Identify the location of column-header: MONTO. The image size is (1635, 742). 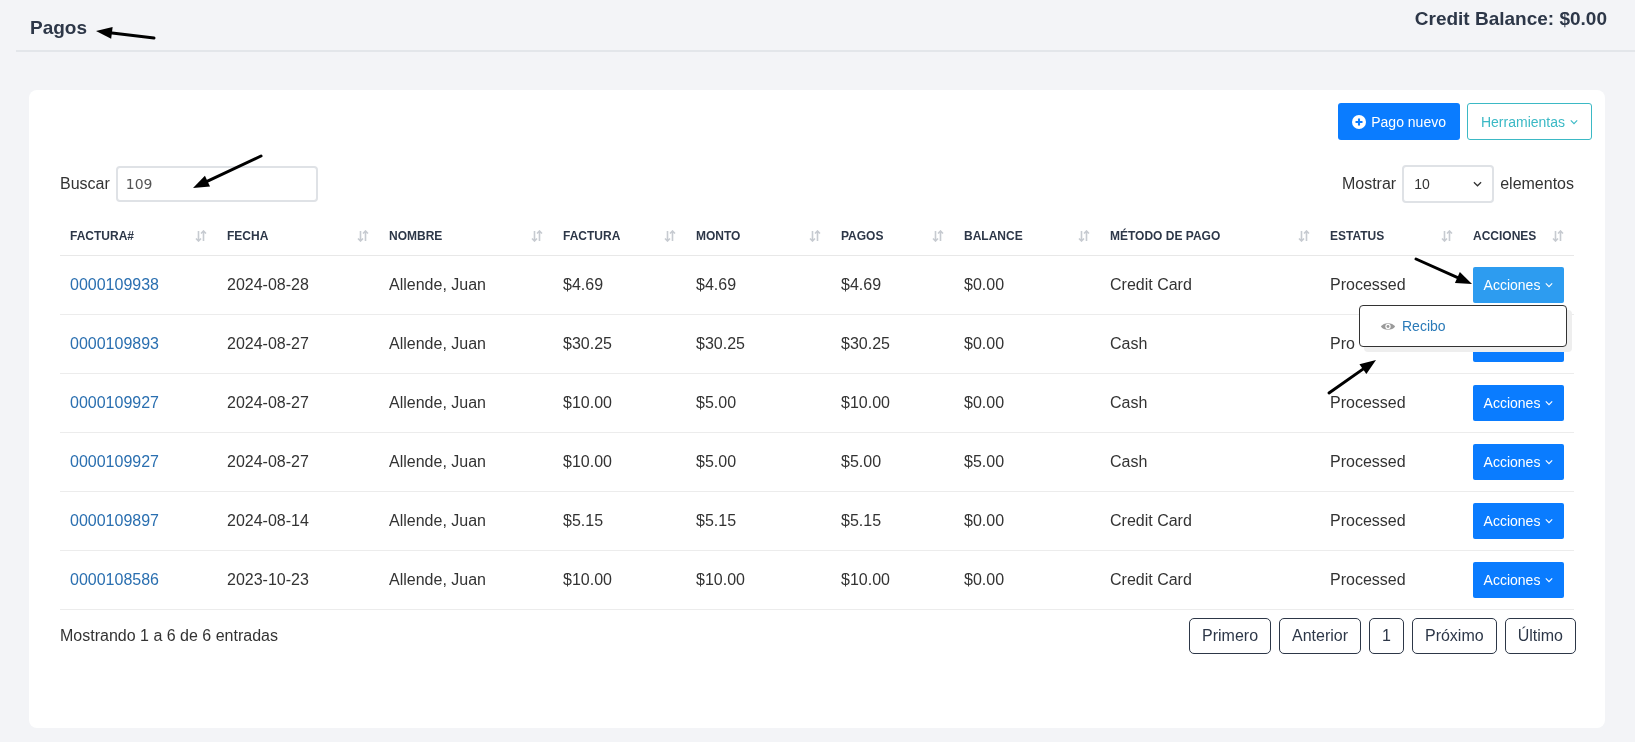
(718, 236).